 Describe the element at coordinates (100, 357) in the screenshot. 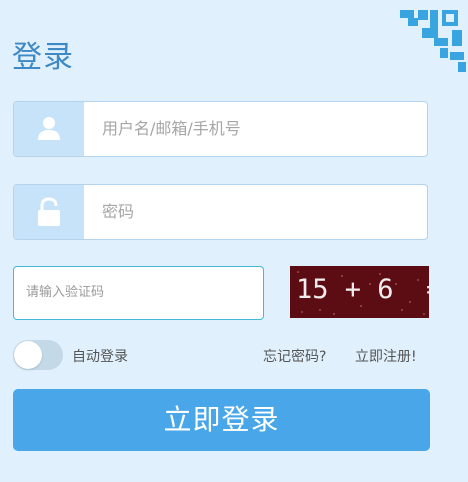

I see `auto-login-label: 自动登录` at that location.